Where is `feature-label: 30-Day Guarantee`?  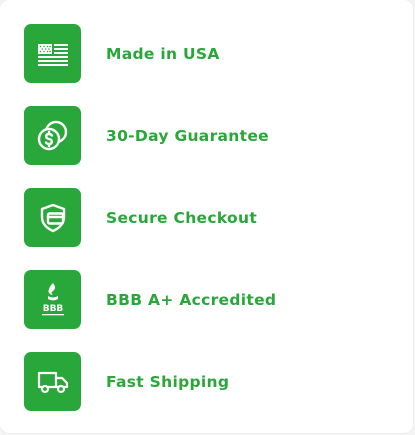
feature-label: 30-Day Guarantee is located at coordinates (187, 135).